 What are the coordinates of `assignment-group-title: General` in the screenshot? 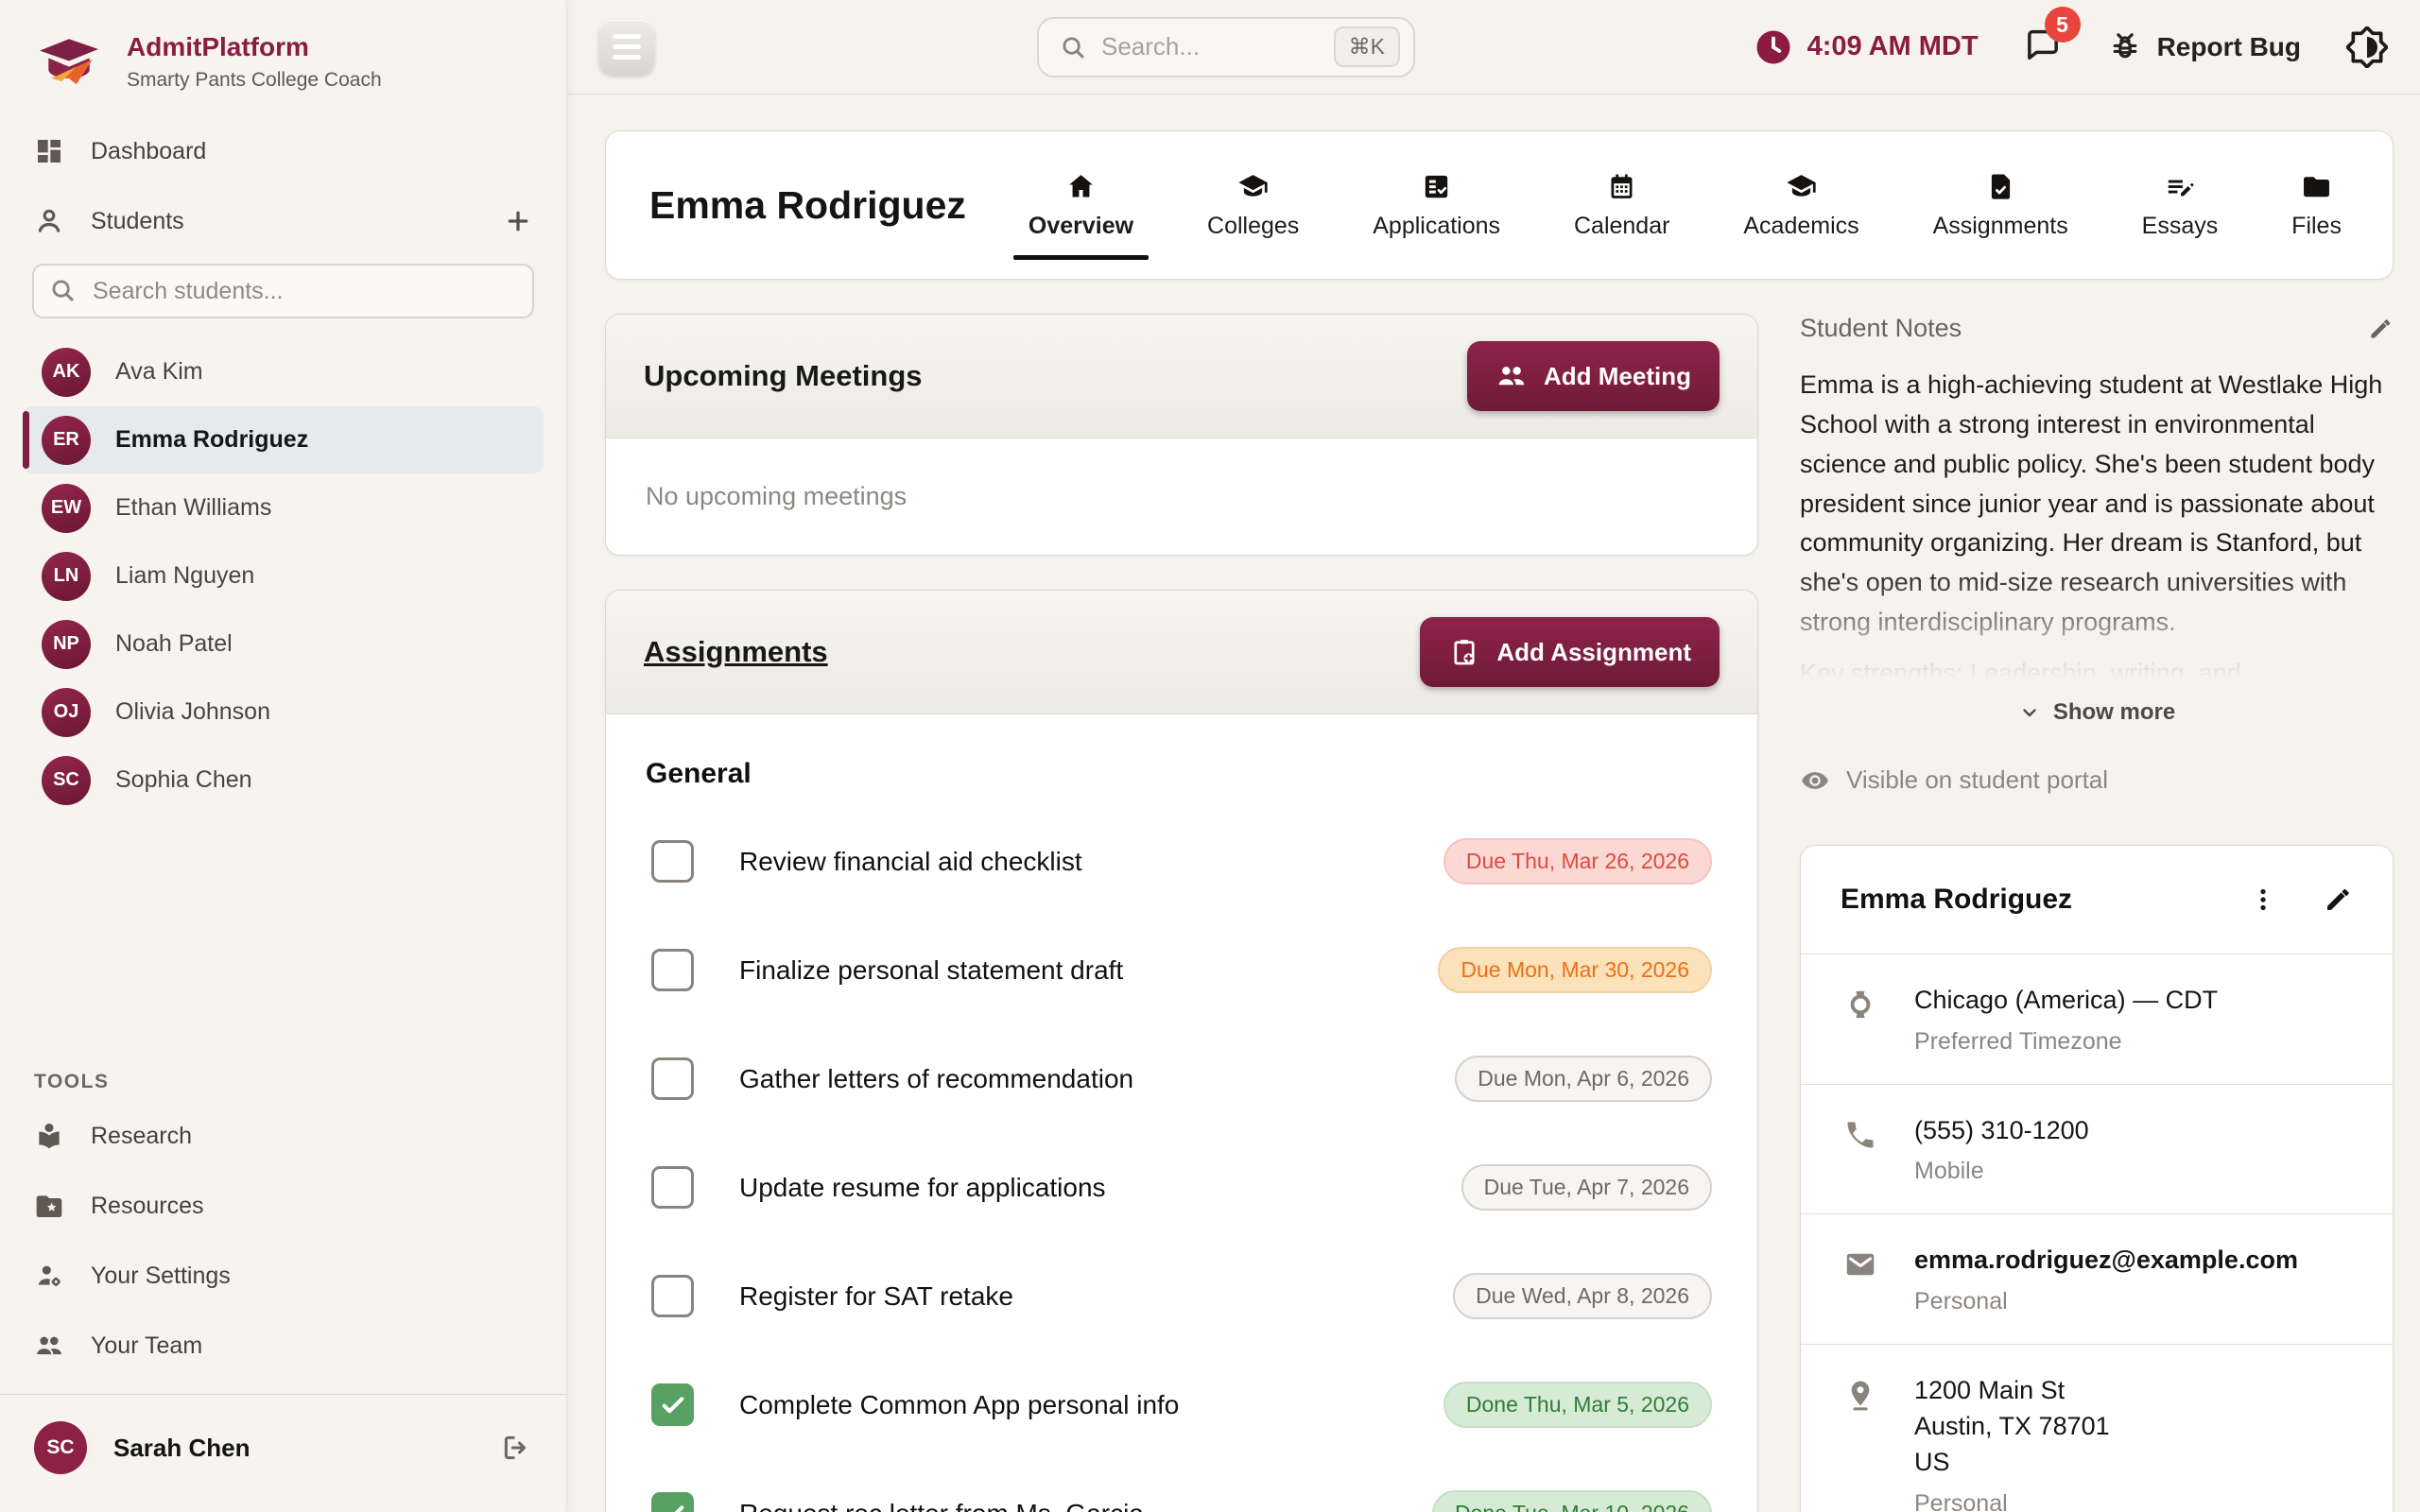 It's located at (699, 773).